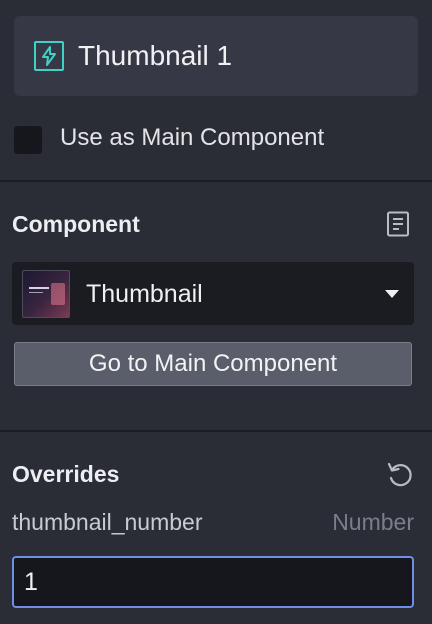 The width and height of the screenshot is (432, 624). I want to click on component-section-title: Component, so click(76, 224).